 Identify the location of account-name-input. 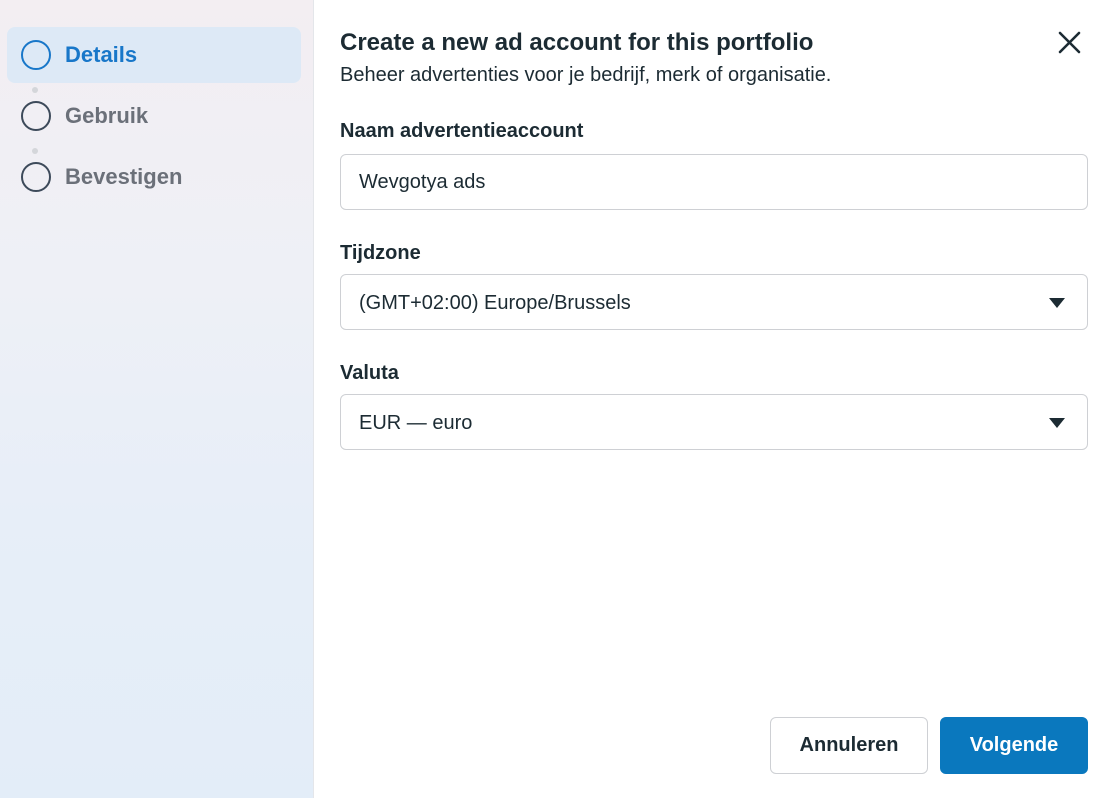
(714, 182).